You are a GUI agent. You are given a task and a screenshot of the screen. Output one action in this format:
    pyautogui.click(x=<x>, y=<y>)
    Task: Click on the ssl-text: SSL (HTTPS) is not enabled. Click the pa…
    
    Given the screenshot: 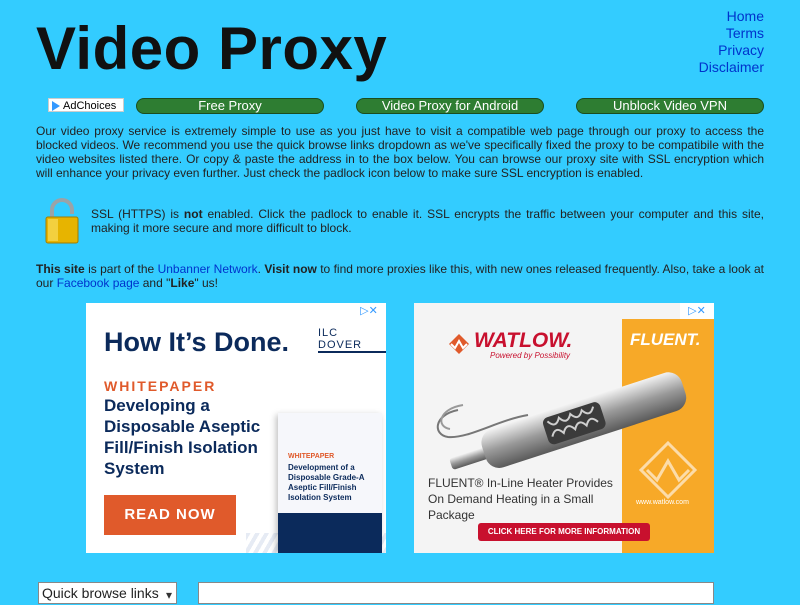 What is the action you would take?
    pyautogui.click(x=427, y=221)
    